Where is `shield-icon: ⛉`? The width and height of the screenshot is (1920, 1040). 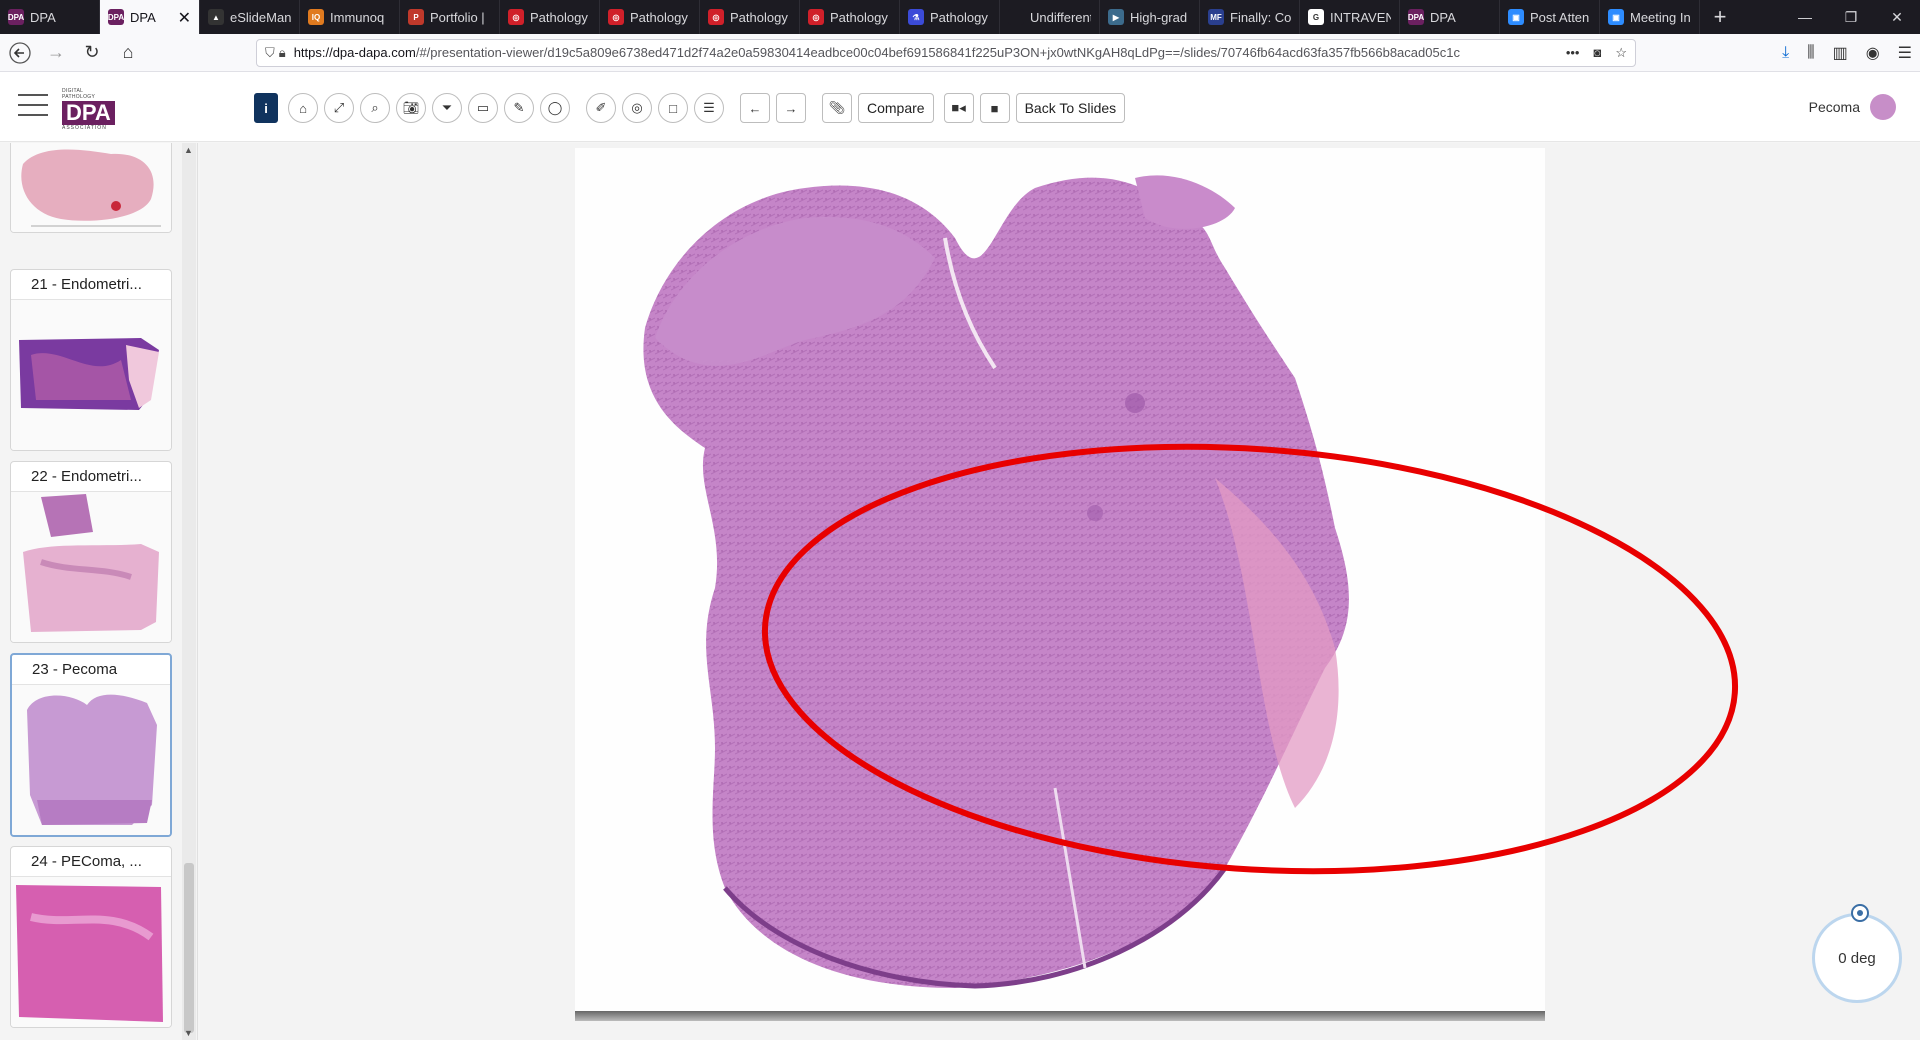 shield-icon: ⛉ is located at coordinates (270, 53).